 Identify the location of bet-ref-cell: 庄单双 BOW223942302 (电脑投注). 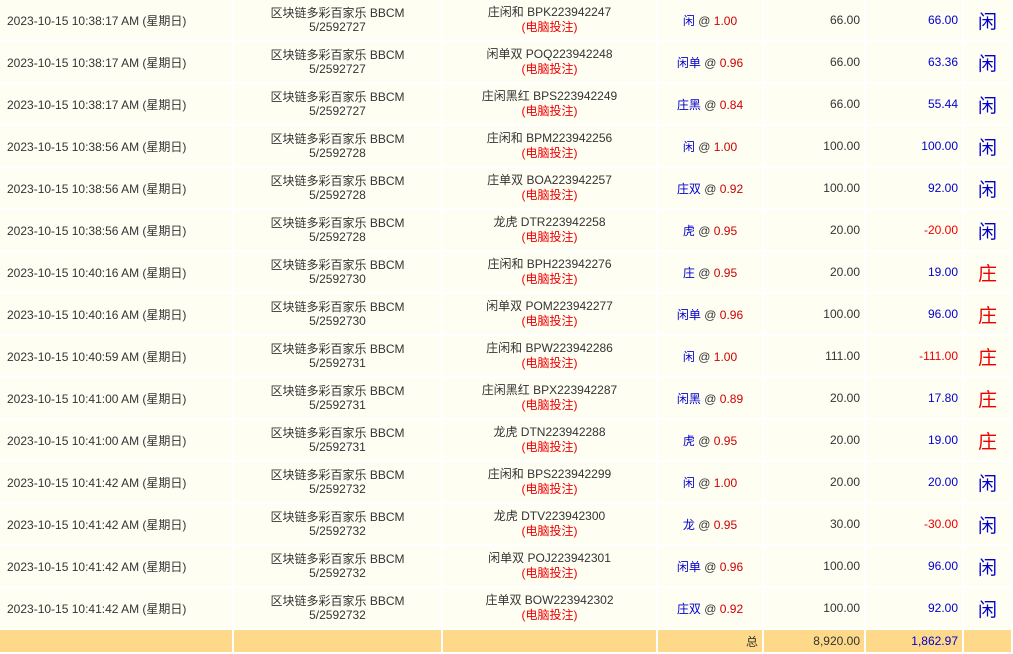
(550, 609).